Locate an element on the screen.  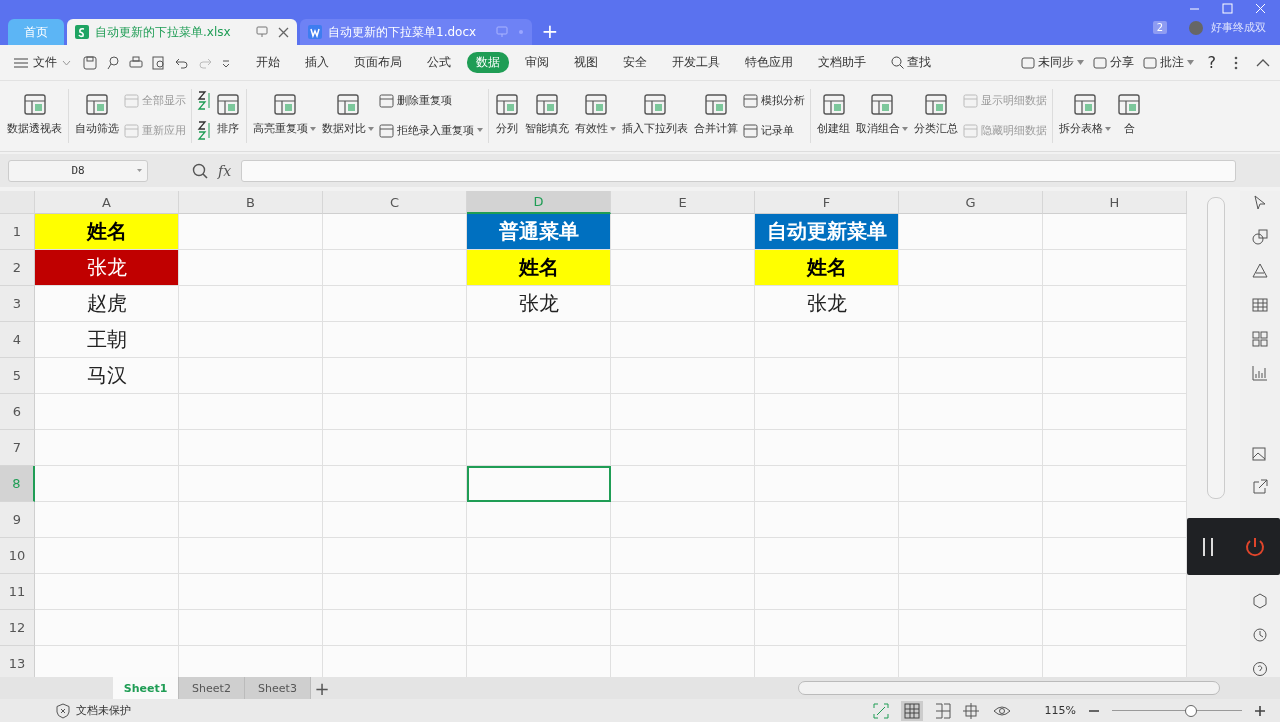
search-button: 查找 is located at coordinates (911, 62).